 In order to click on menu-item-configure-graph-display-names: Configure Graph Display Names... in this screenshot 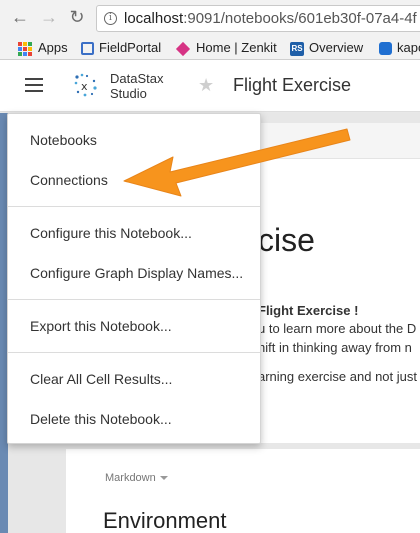, I will do `click(134, 273)`.